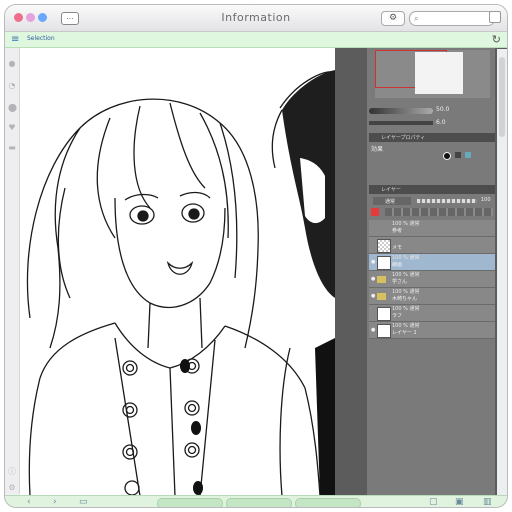 The width and height of the screenshot is (512, 512). Describe the element at coordinates (401, 111) in the screenshot. I see `brush-size-slider` at that location.